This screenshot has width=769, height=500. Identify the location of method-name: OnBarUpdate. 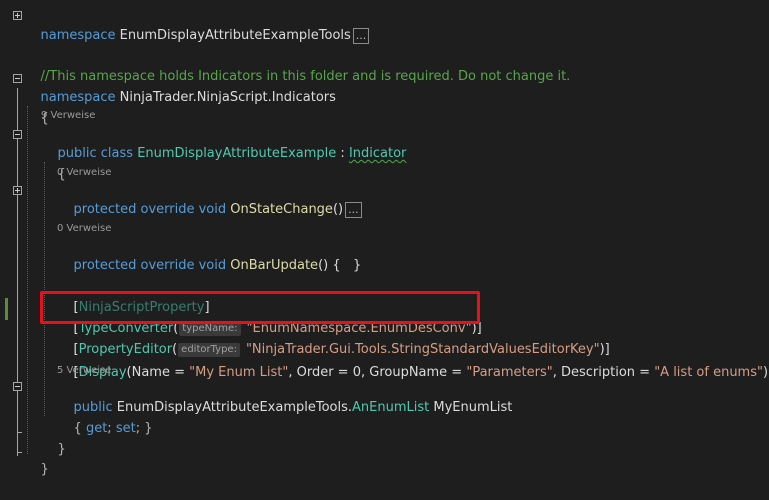
(272, 265).